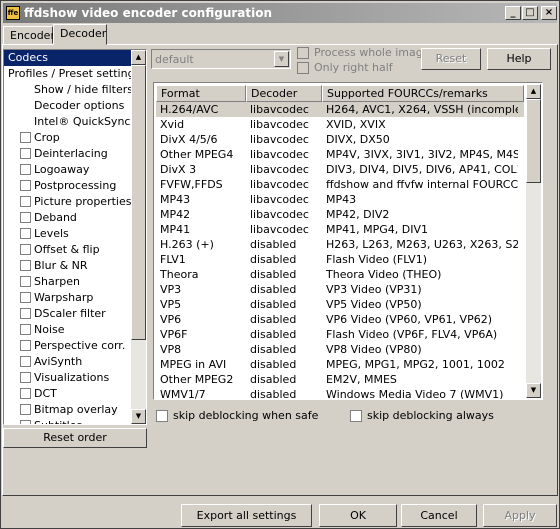 The width and height of the screenshot is (560, 529). What do you see at coordinates (75, 170) in the screenshot?
I see `sidebar-item: Logoaway` at bounding box center [75, 170].